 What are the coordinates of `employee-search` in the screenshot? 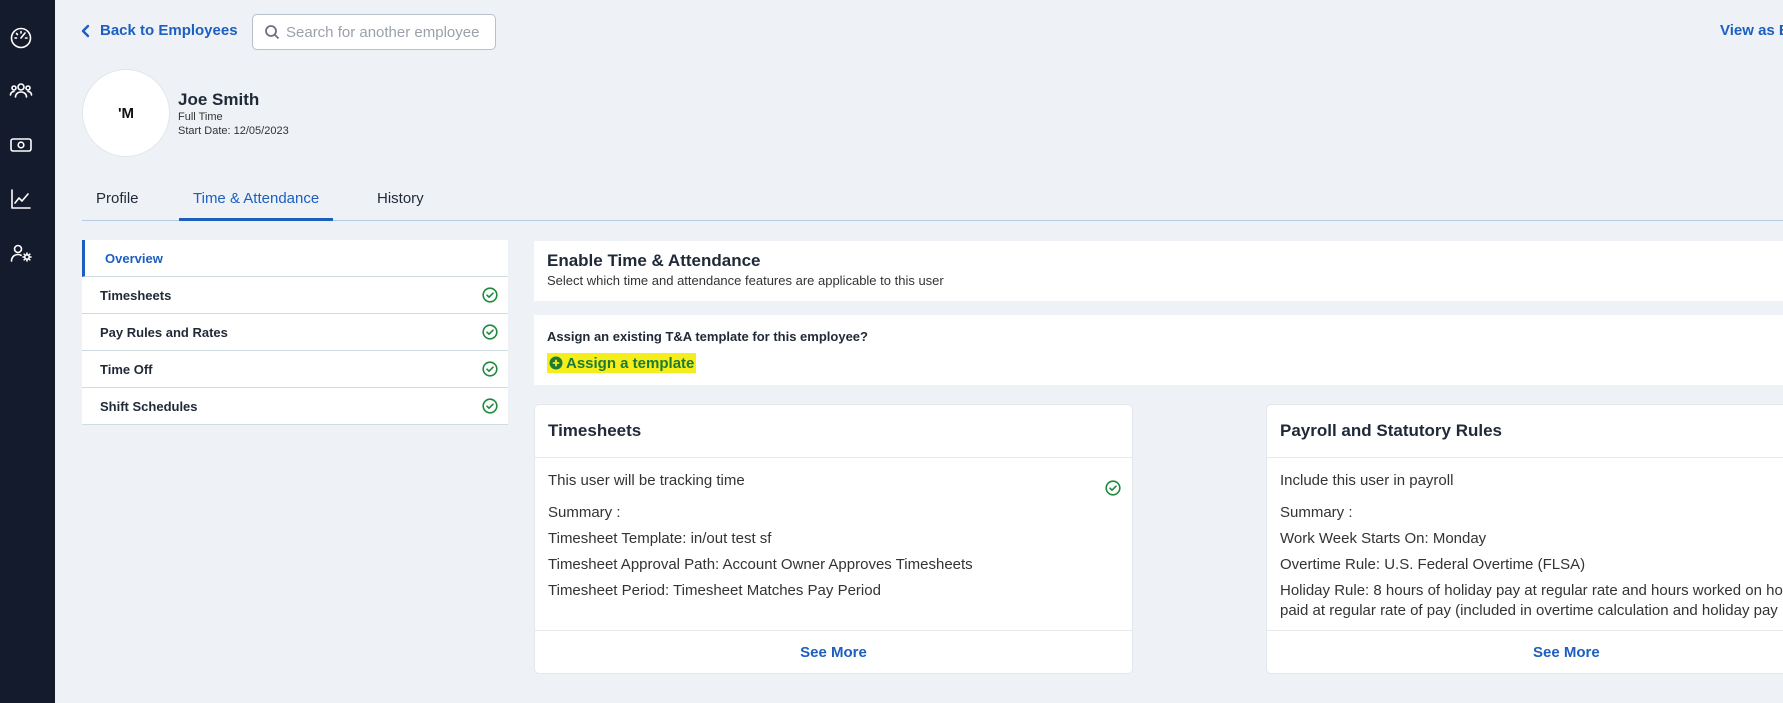 It's located at (374, 32).